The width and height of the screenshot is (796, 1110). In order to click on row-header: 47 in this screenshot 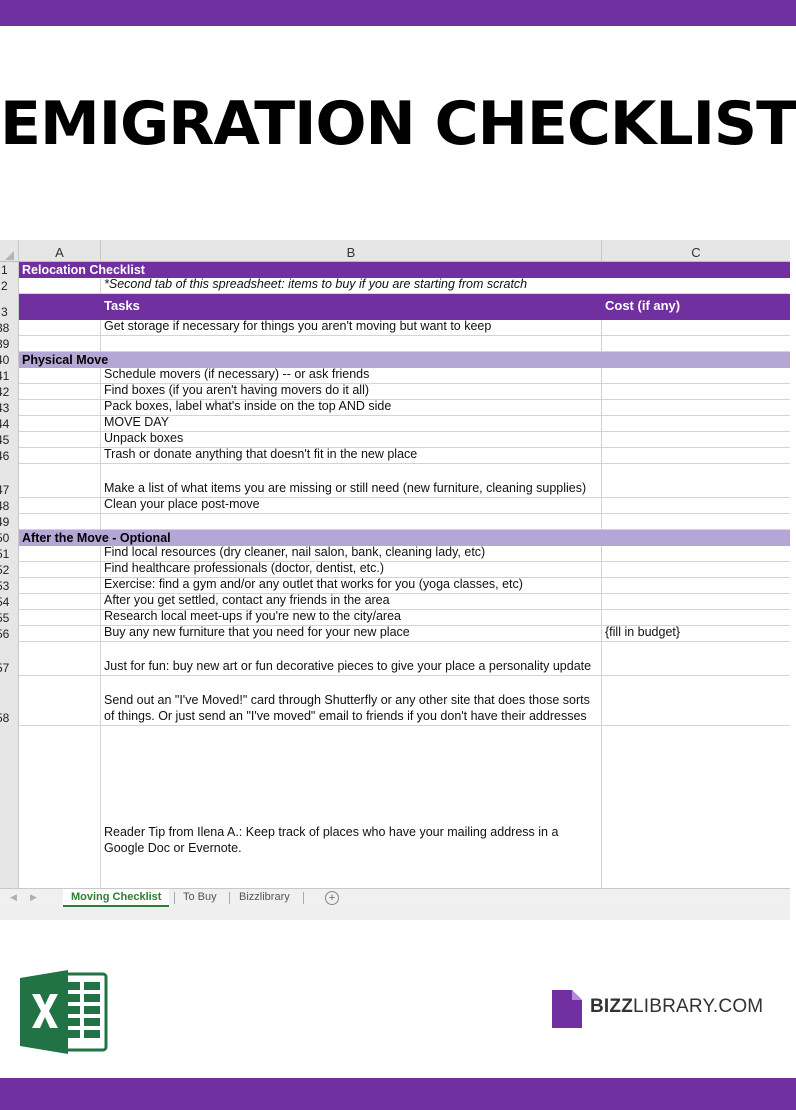, I will do `click(9, 481)`.